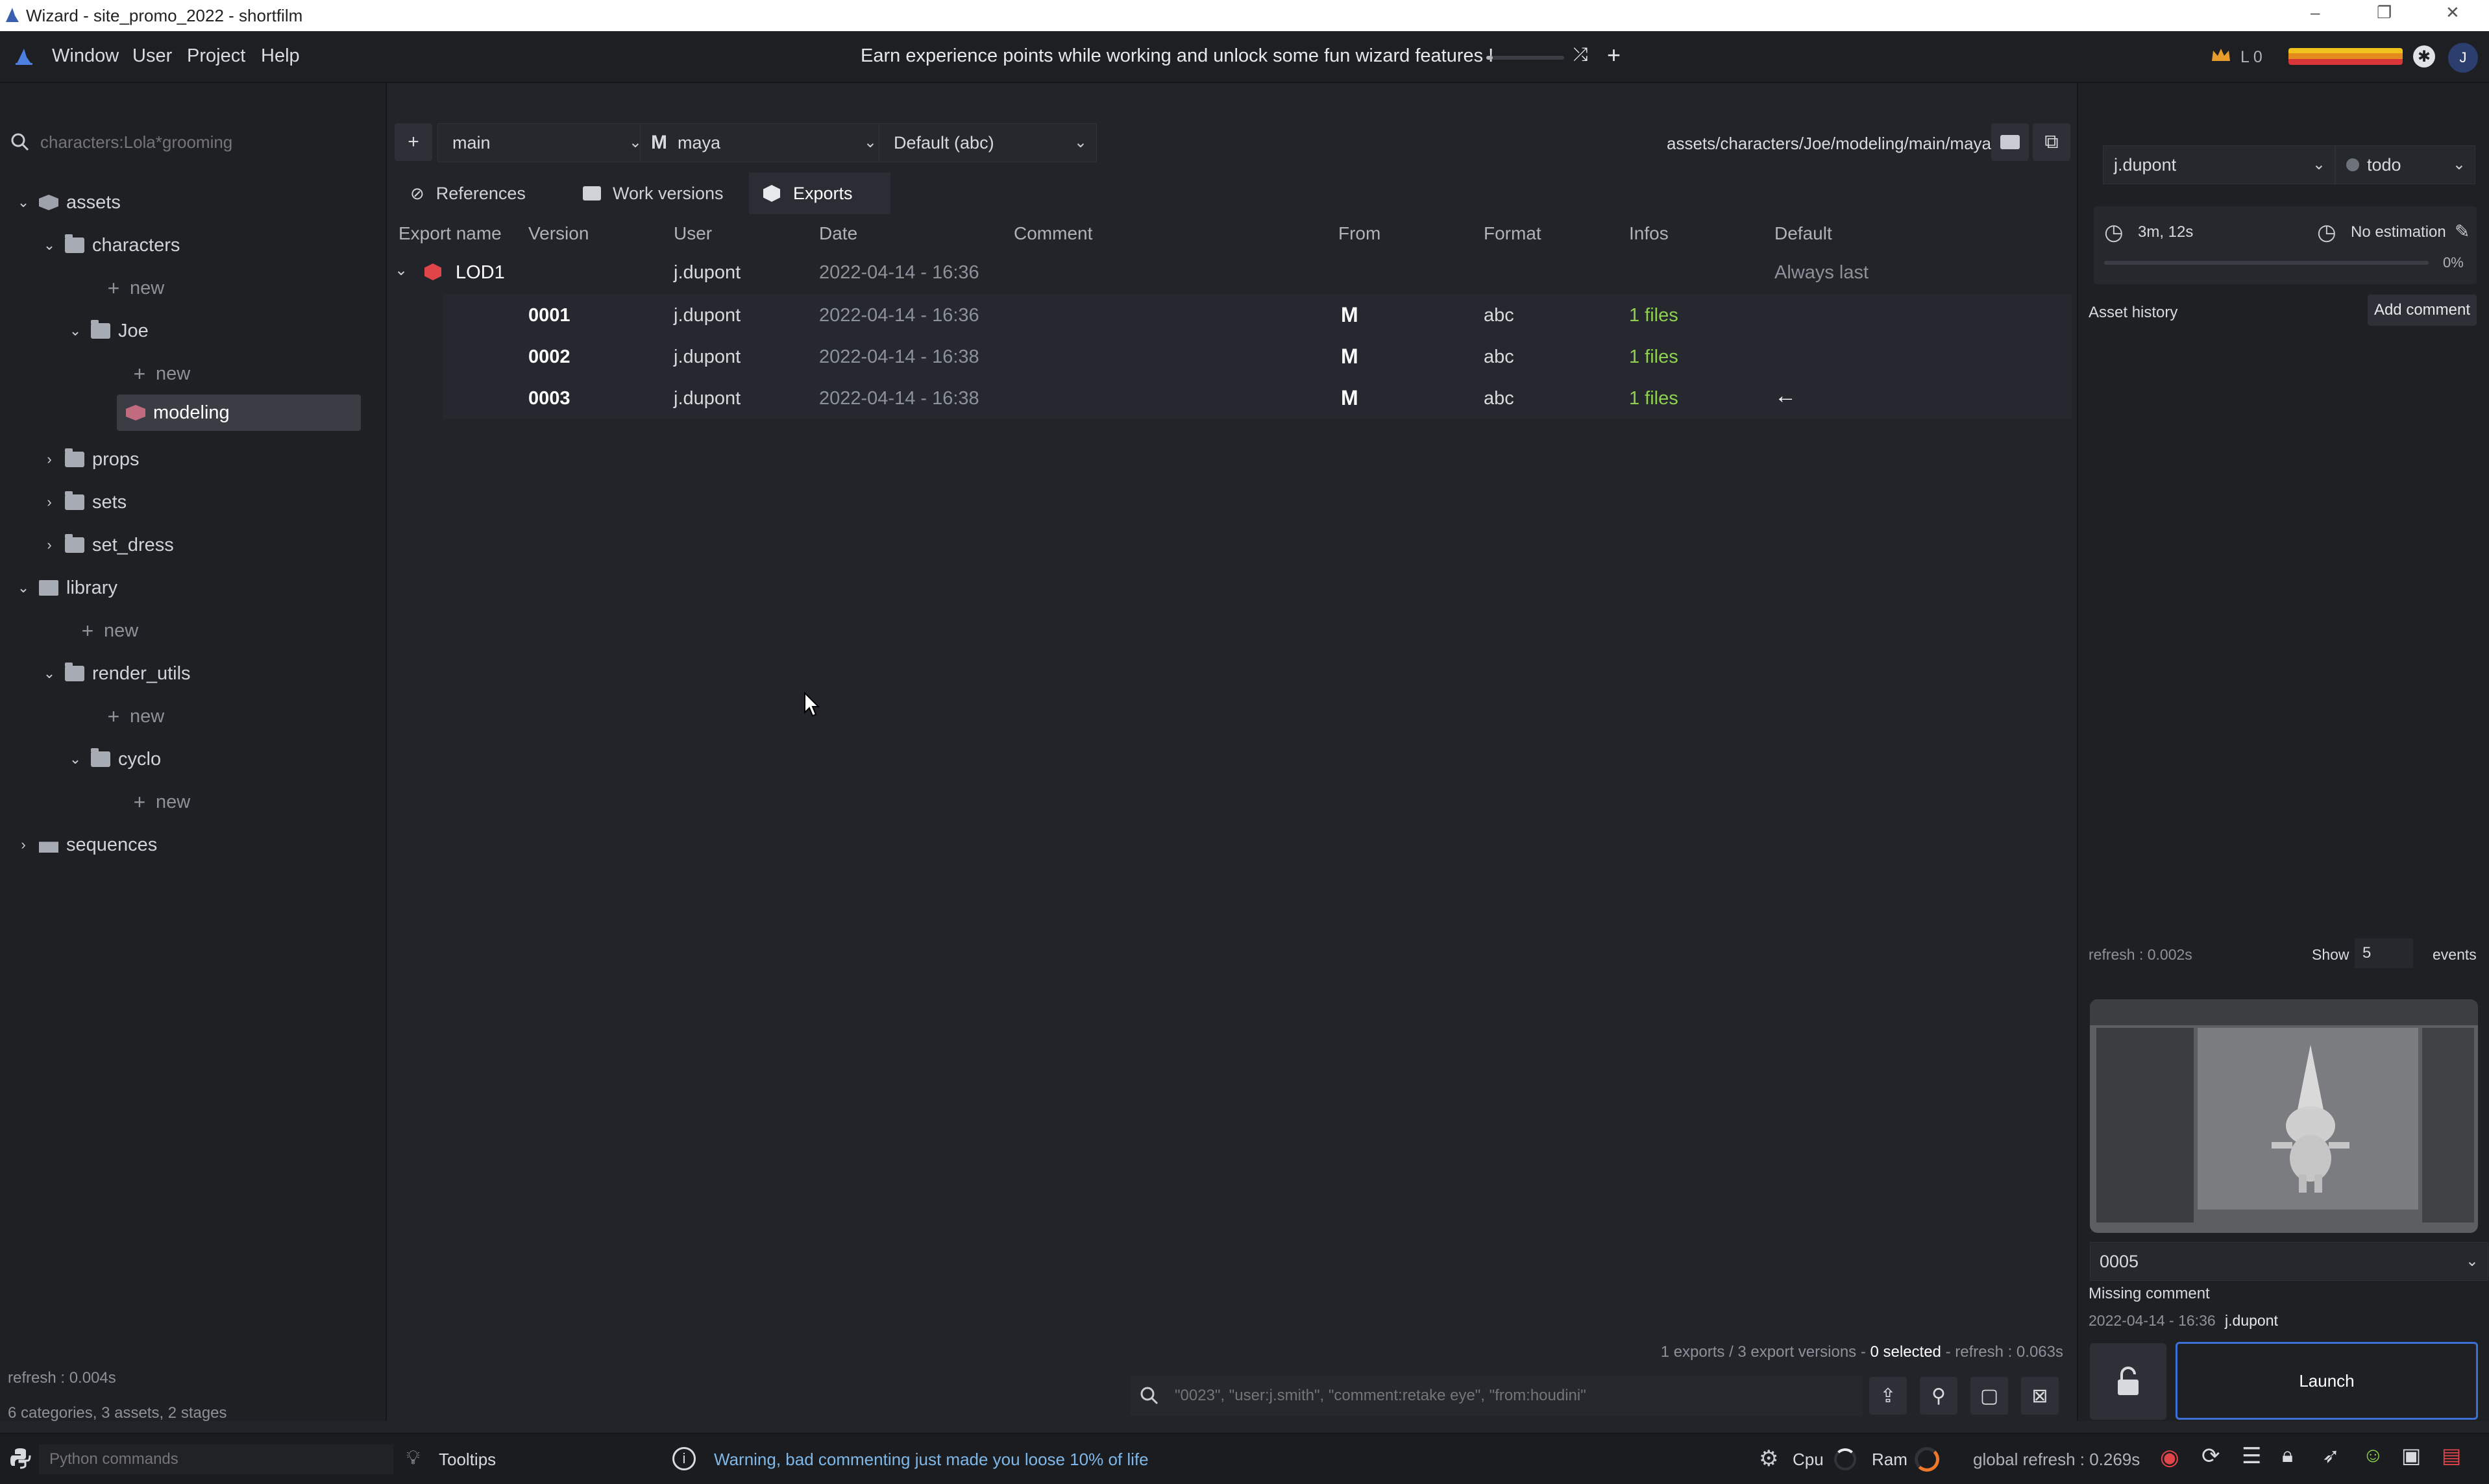 The image size is (2489, 1484). Describe the element at coordinates (684, 1458) in the screenshot. I see `info-icon: i` at that location.